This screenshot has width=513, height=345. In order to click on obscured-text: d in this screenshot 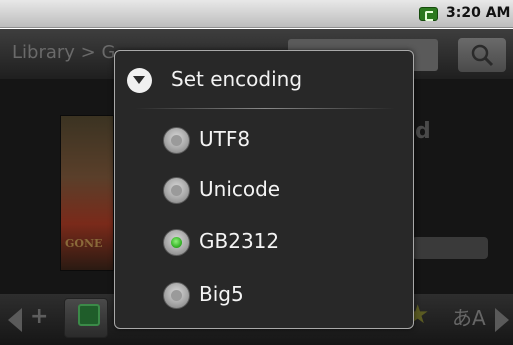, I will do `click(423, 131)`.